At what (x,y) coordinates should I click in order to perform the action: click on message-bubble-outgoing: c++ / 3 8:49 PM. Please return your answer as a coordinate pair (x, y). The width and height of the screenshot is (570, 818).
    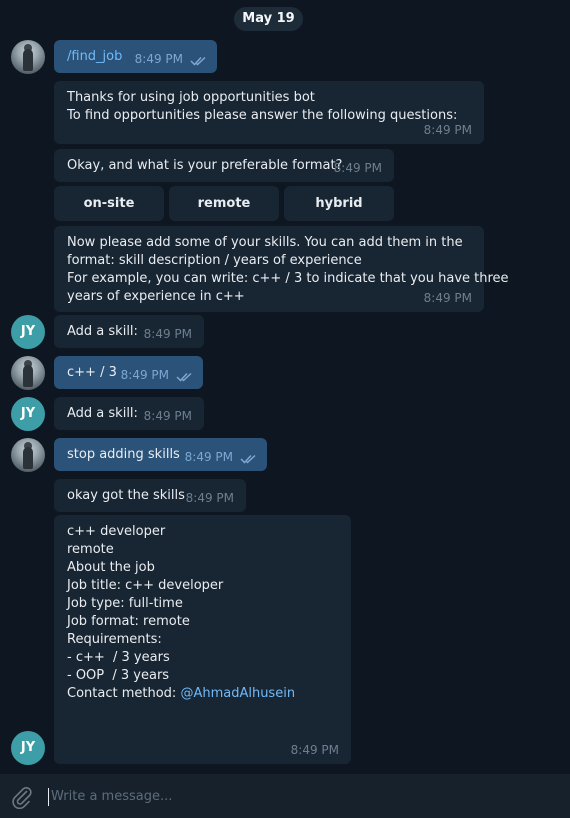
    Looking at the image, I should click on (128, 372).